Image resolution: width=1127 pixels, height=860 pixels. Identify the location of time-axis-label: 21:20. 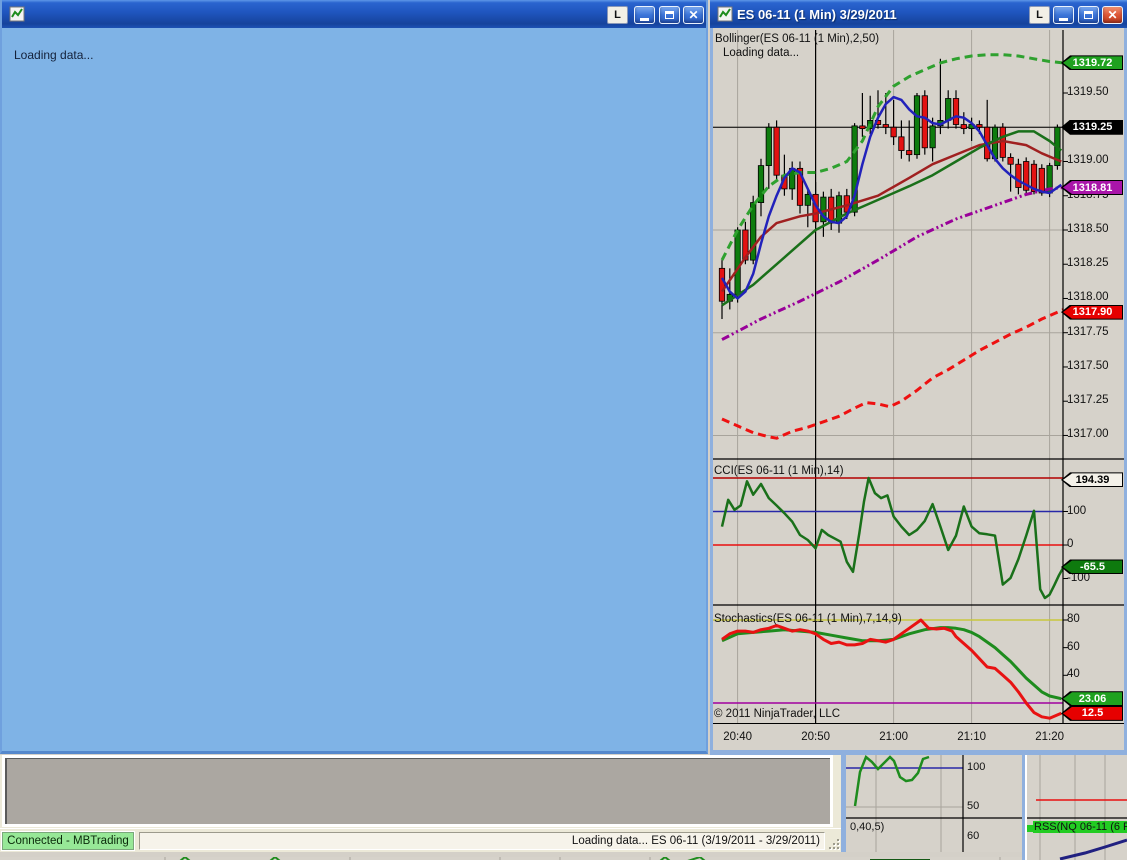
(1049, 737).